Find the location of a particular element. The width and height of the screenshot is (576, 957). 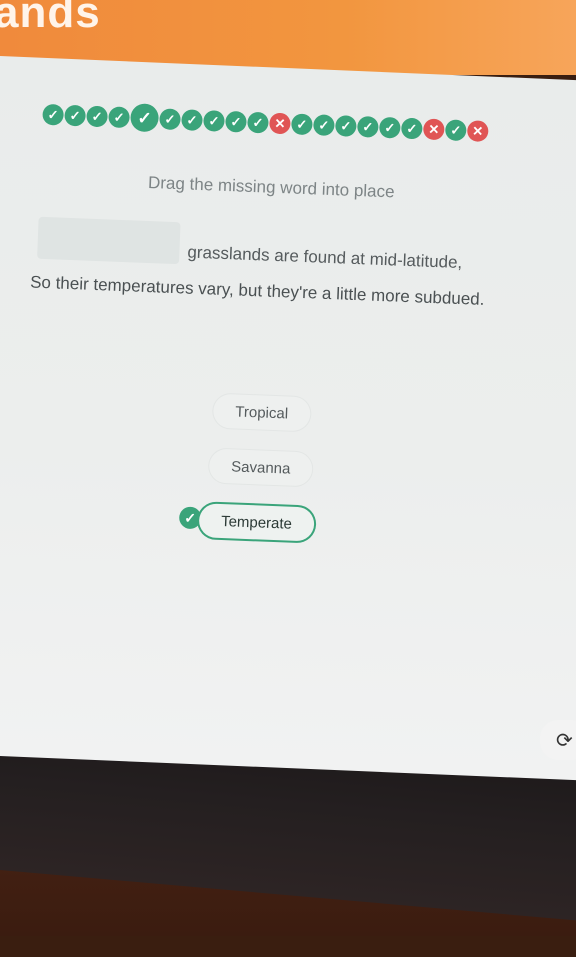

option-tropical: Tropical is located at coordinates (261, 412).